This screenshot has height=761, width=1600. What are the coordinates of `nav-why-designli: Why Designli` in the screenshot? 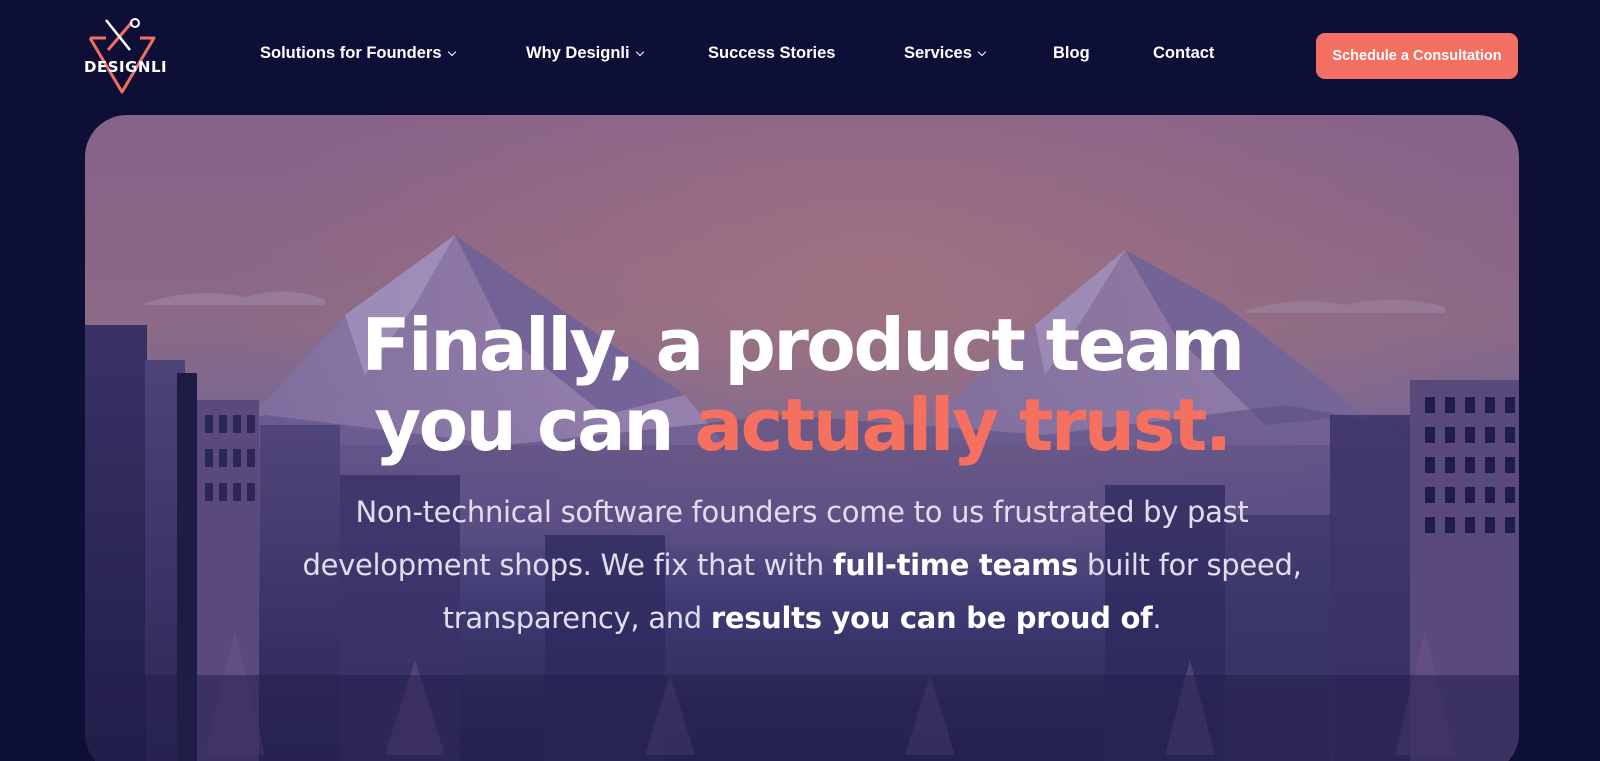 It's located at (585, 53).